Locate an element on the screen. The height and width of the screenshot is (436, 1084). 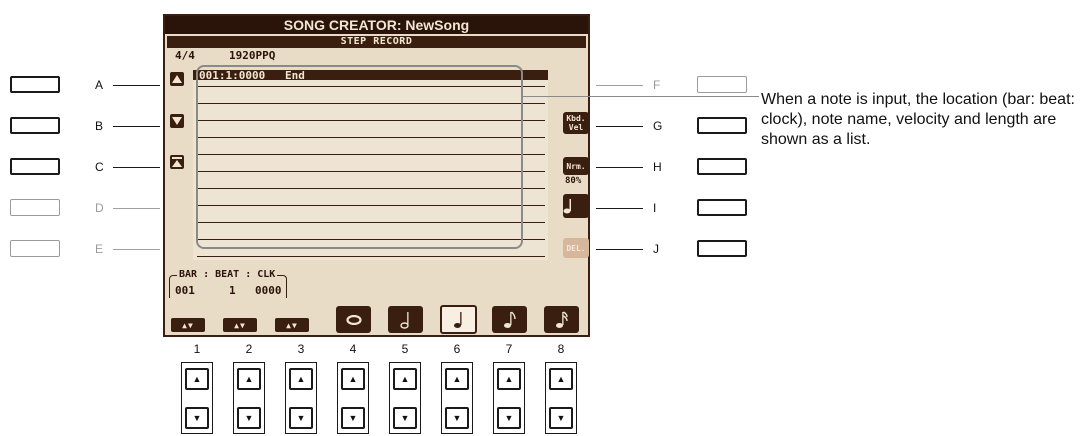
clock-up-down-button: ▲▼ is located at coordinates (292, 325).